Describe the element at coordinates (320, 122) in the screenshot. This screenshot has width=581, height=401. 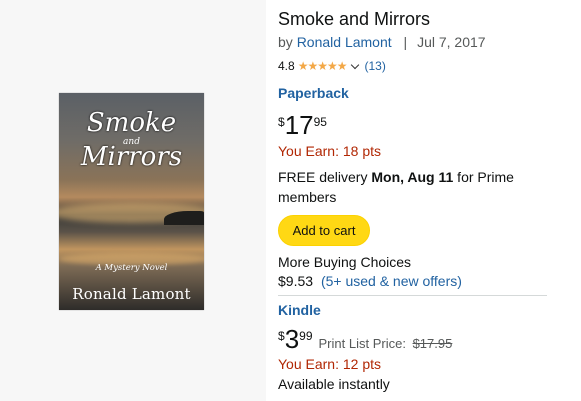
I see `price-fraction: 95` at that location.